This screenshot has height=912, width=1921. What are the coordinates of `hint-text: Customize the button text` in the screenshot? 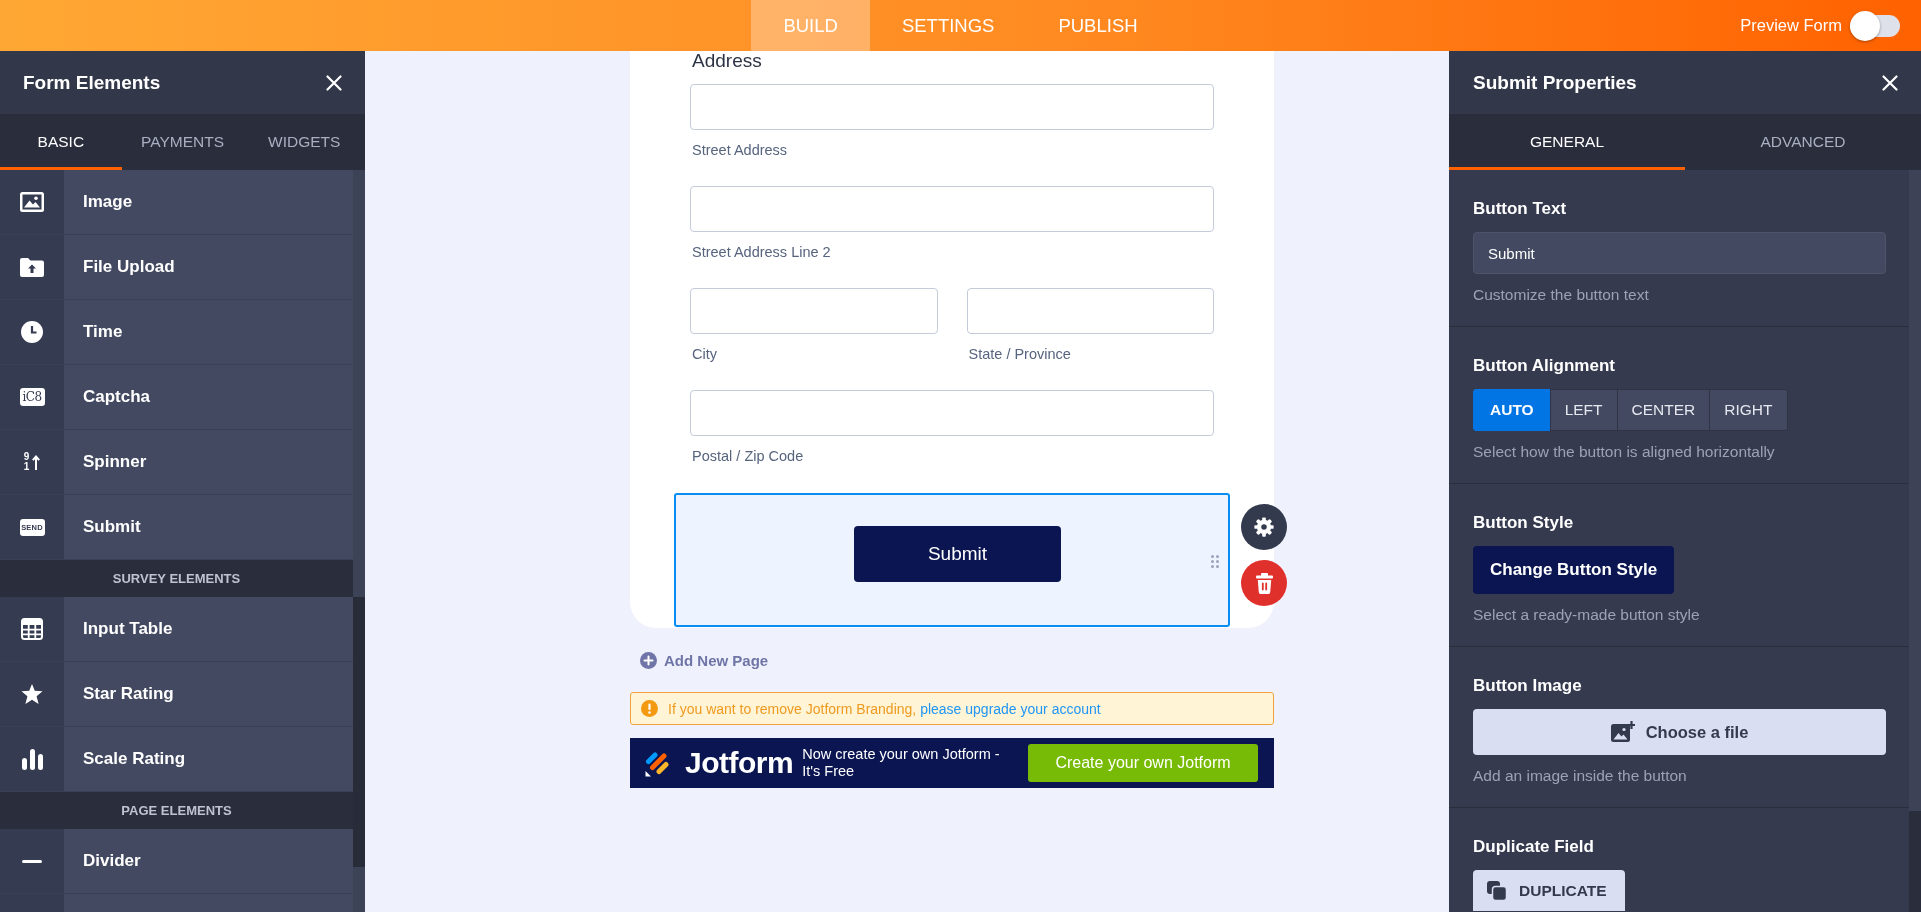 It's located at (1561, 295).